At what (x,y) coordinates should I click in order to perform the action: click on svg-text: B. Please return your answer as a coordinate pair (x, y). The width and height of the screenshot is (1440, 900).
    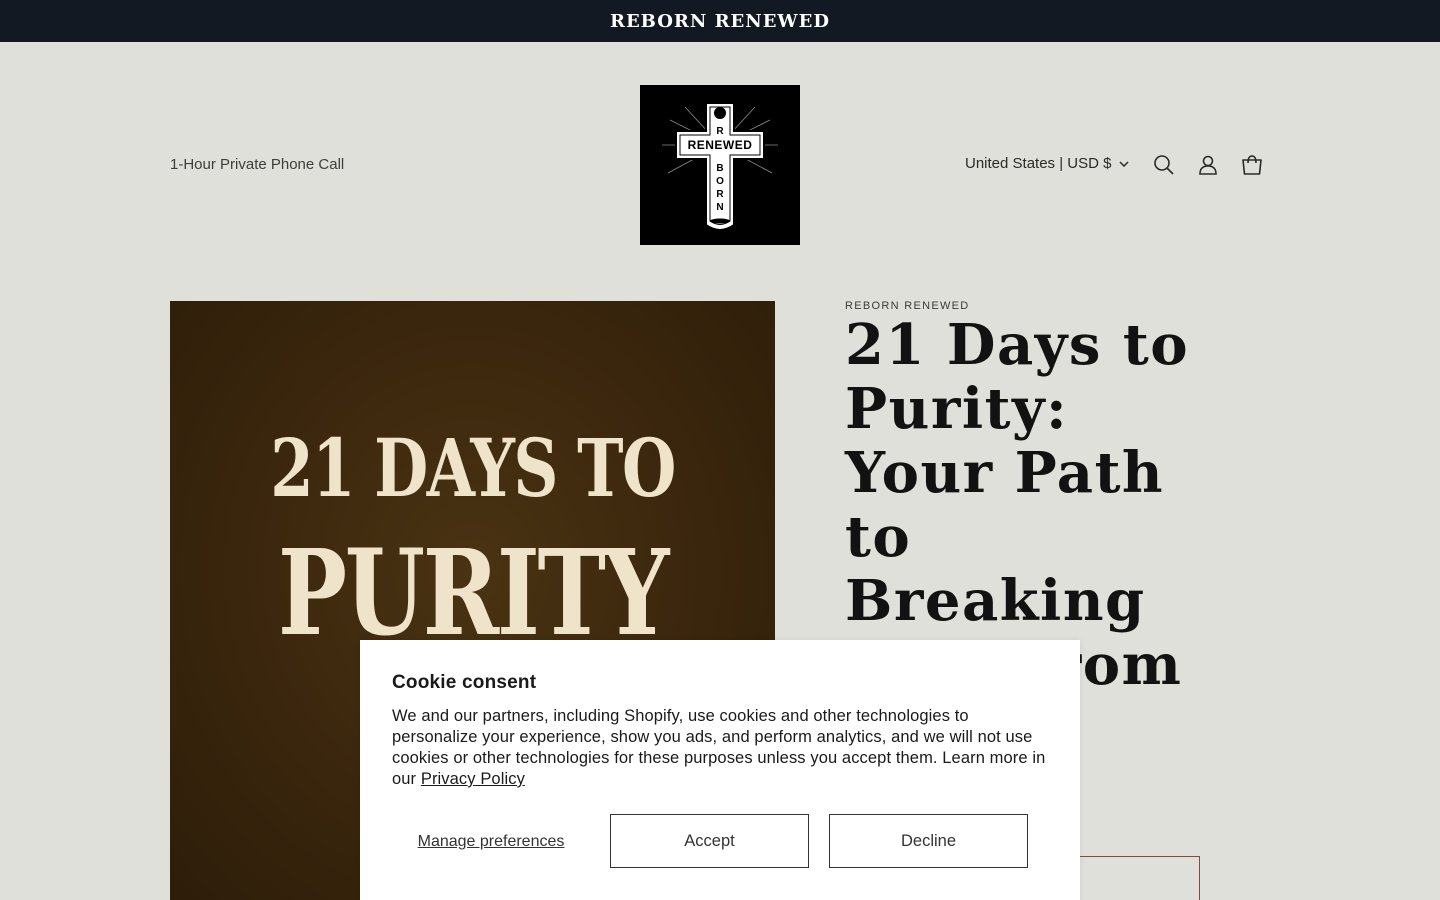
    Looking at the image, I should click on (719, 168).